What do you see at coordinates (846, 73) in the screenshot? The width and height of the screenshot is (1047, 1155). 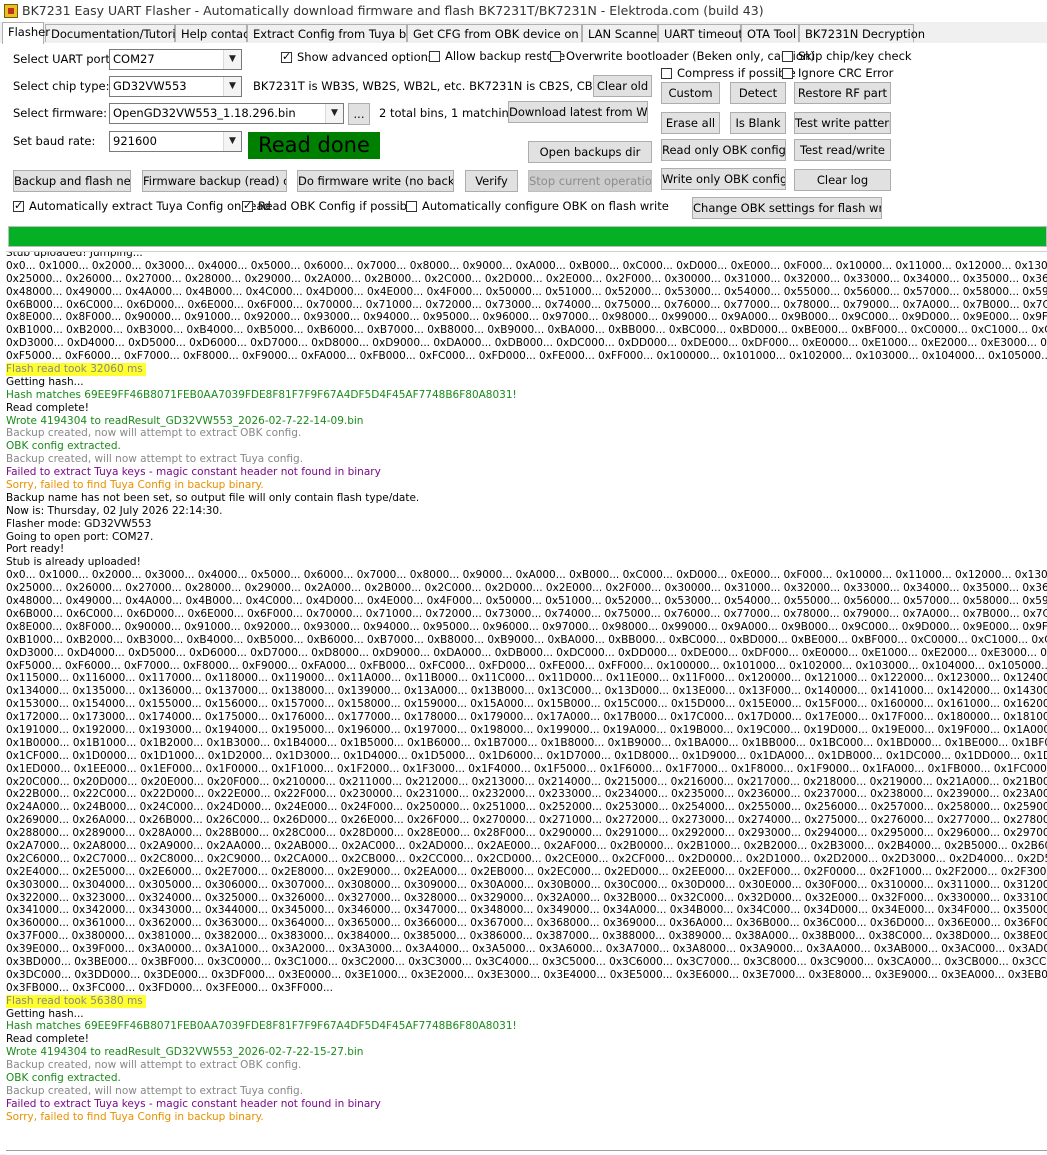 I see `ignore-crc-label: Ignore CRC Error` at bounding box center [846, 73].